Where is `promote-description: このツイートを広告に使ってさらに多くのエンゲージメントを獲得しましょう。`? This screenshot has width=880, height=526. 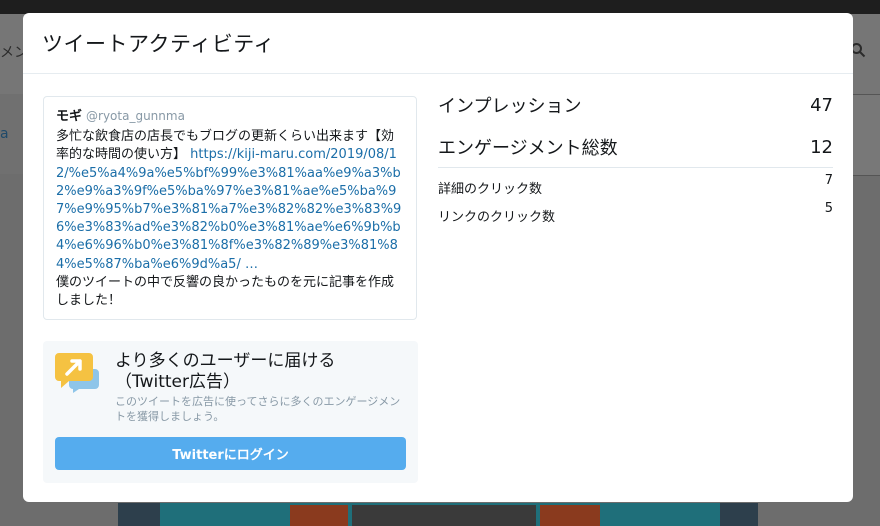
promote-description: このツイートを広告に使ってさらに多くのエンゲージメントを獲得しましょう。 is located at coordinates (258, 409).